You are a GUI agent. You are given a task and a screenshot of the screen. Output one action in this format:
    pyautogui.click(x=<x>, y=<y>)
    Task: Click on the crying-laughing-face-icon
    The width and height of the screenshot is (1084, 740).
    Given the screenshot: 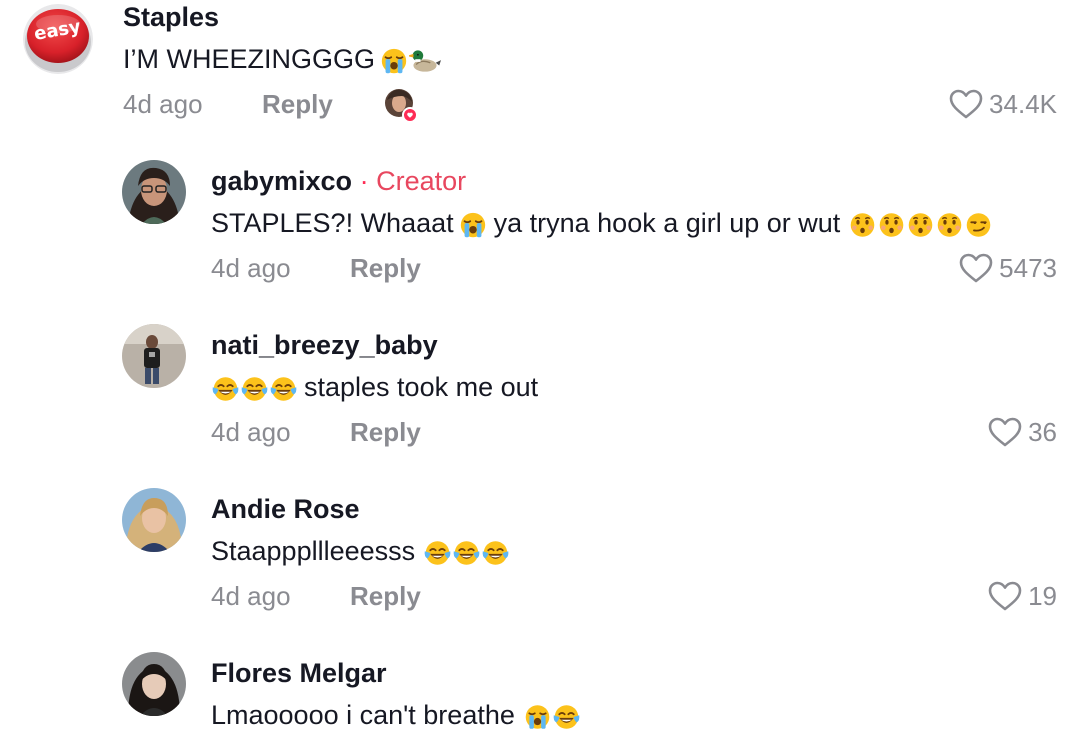 What is the action you would take?
    pyautogui.click(x=394, y=61)
    